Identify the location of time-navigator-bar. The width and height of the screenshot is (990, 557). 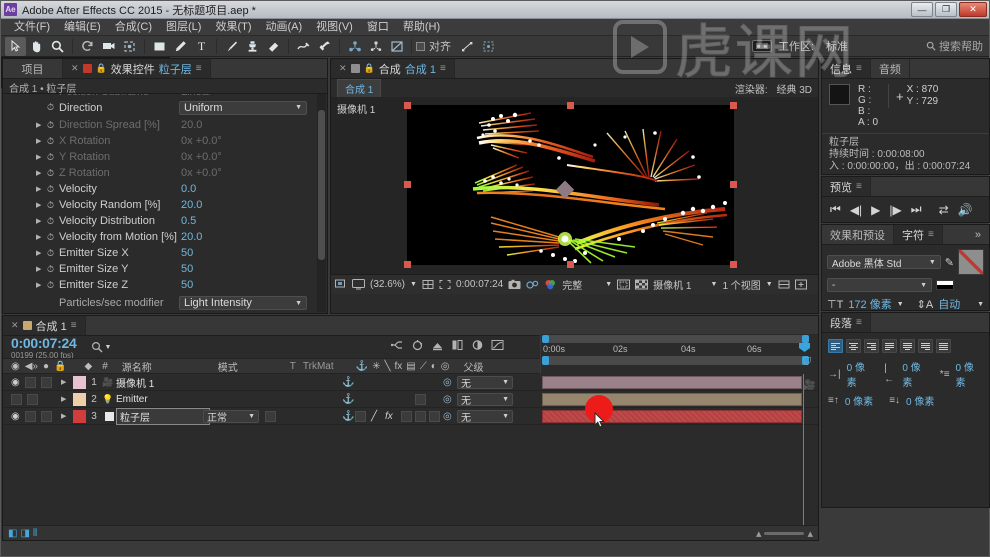
(675, 360).